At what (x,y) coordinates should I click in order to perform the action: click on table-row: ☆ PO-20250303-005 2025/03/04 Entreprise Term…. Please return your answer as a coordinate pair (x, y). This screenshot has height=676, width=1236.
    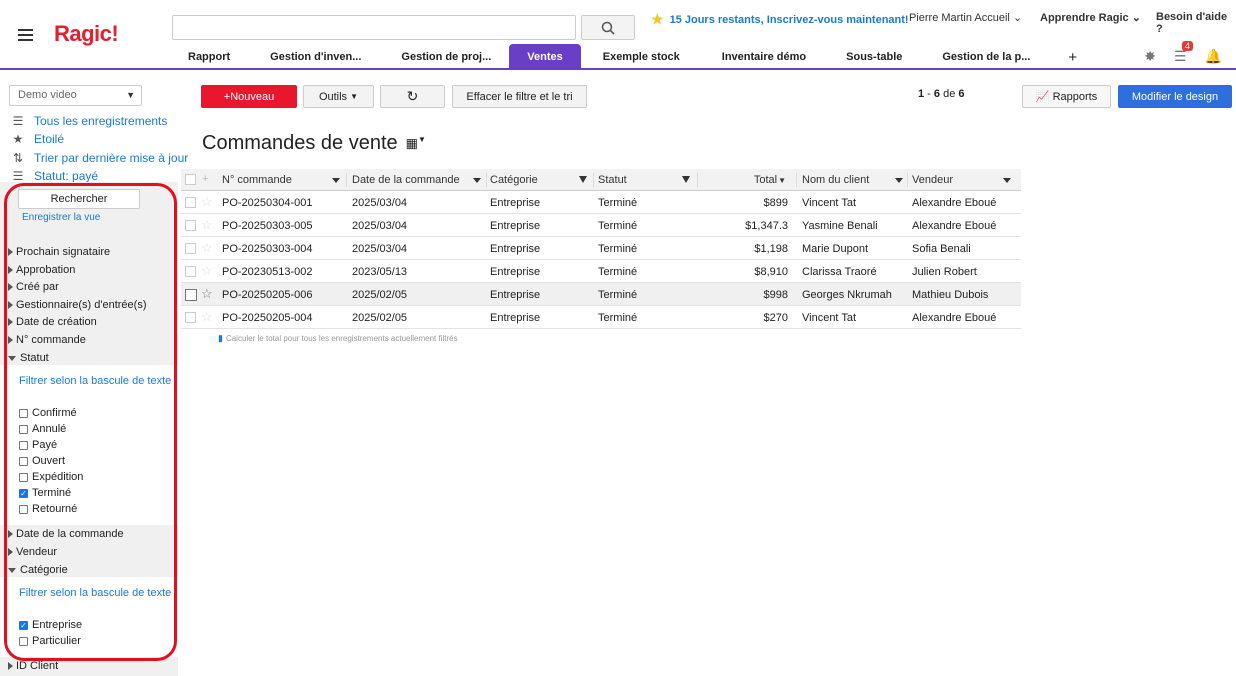
    Looking at the image, I should click on (601, 225).